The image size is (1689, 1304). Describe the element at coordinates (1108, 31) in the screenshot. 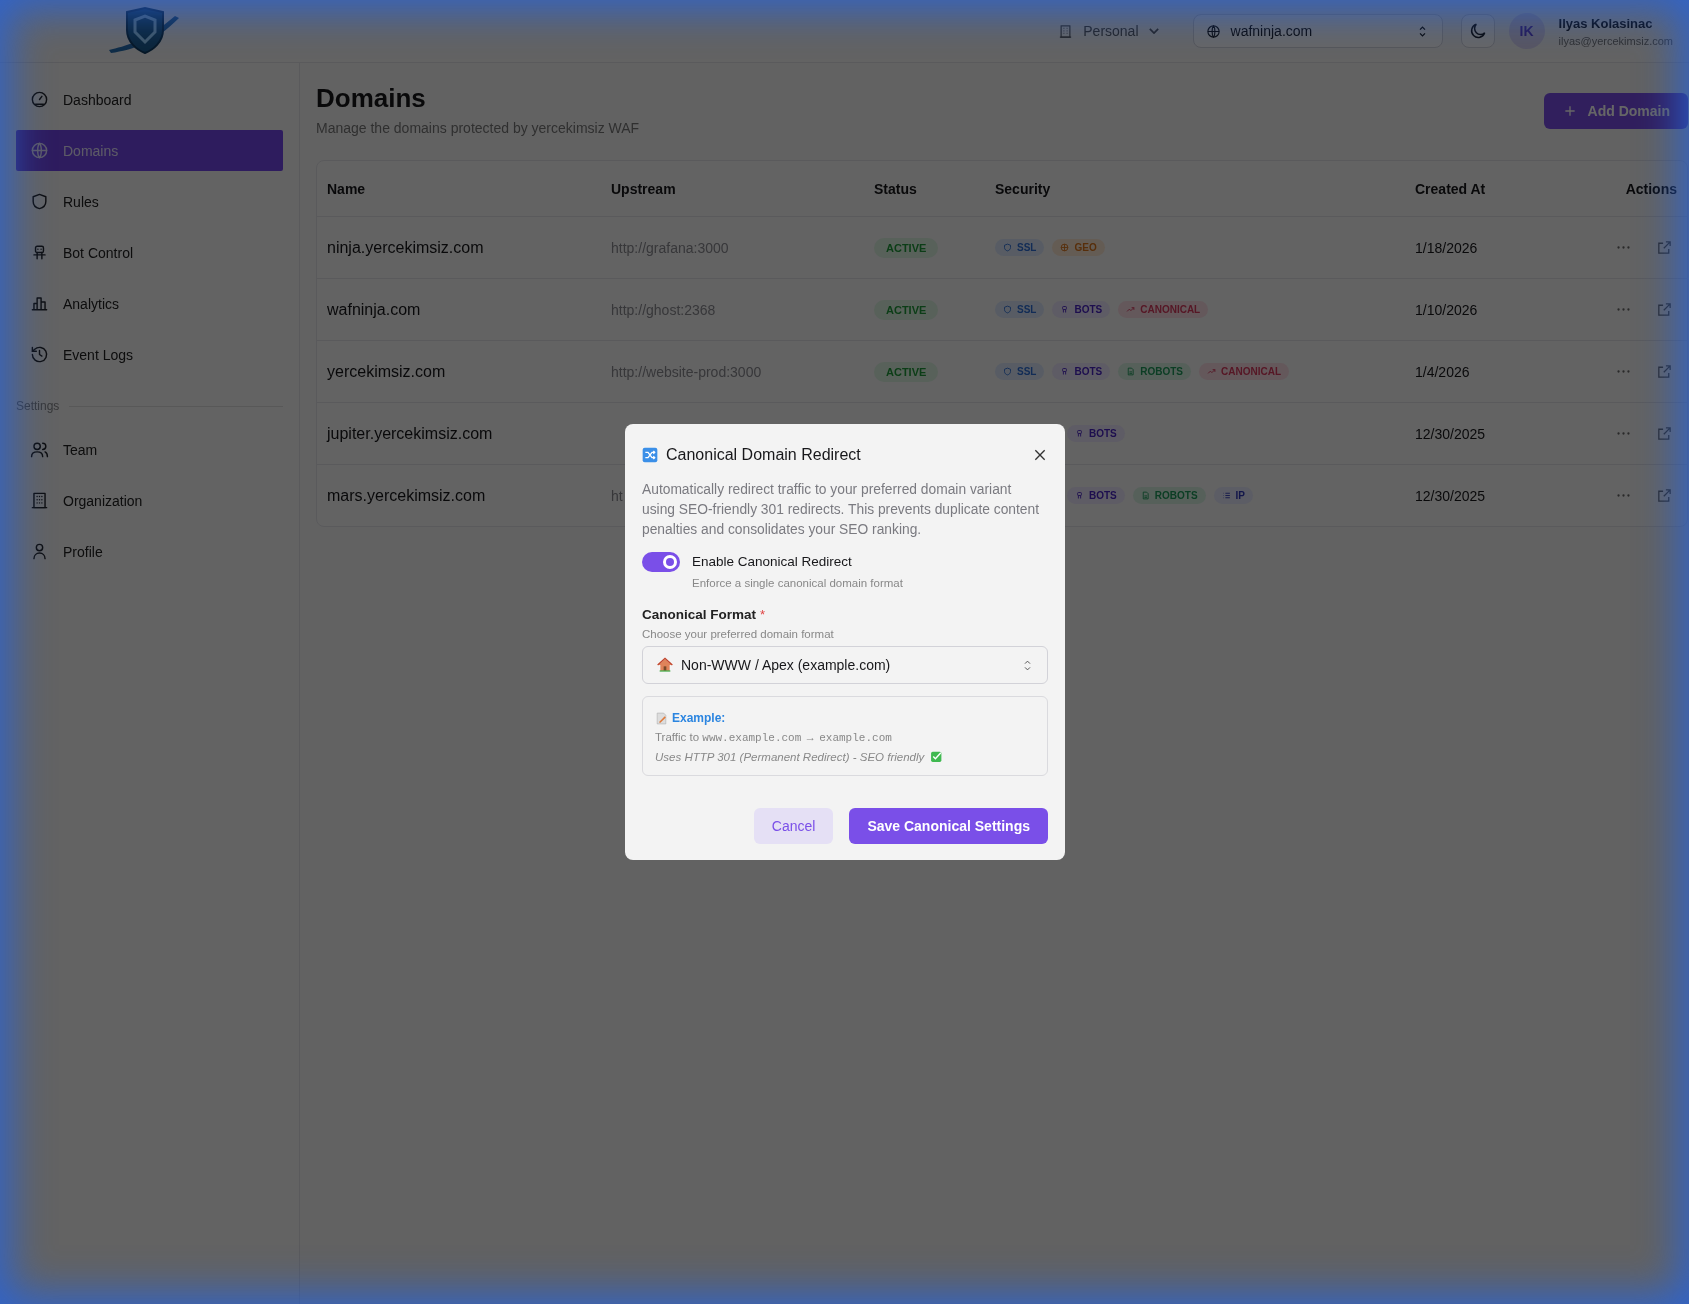

I see `workspace-dropdown: Personal` at that location.